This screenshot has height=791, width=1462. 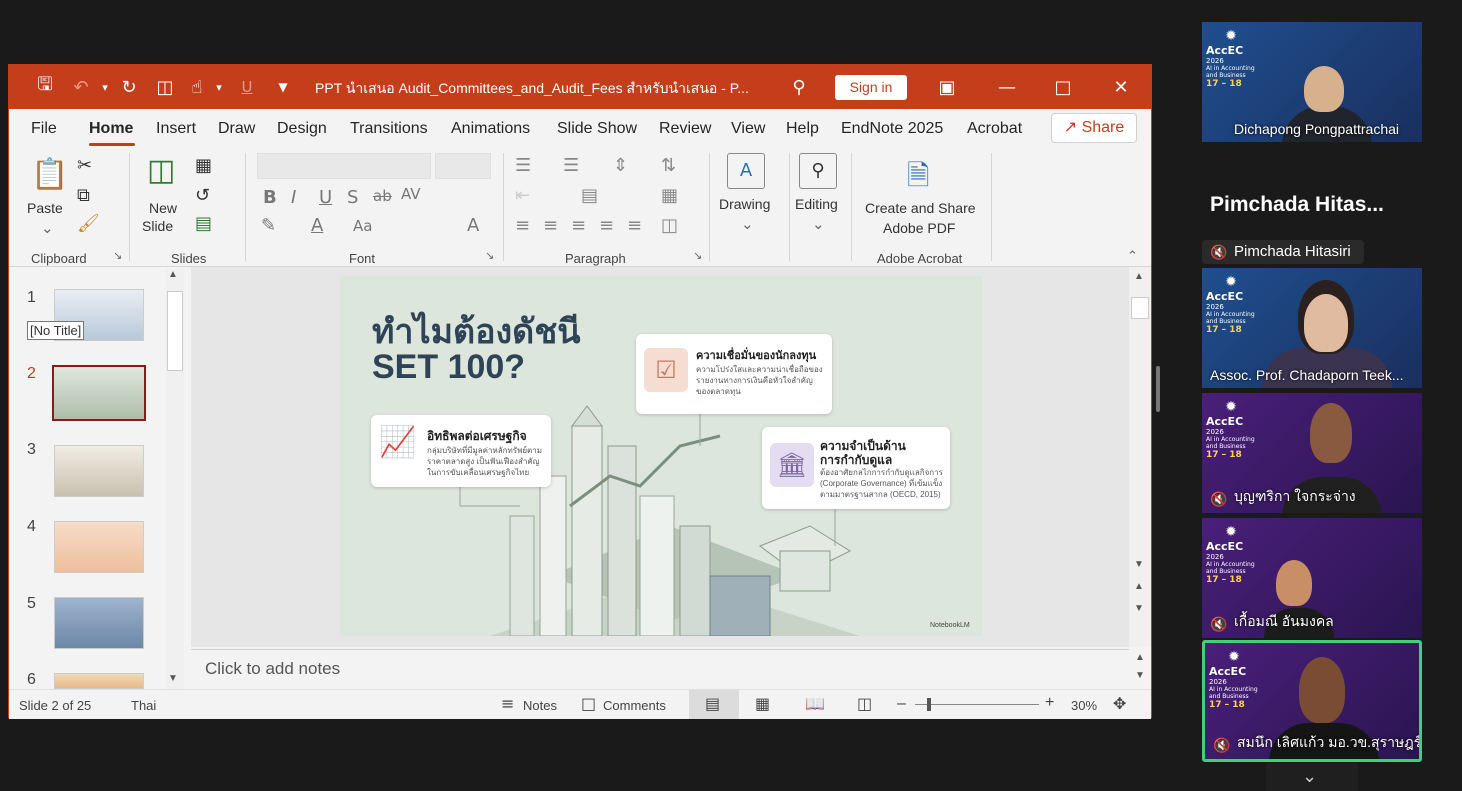 I want to click on tab-review: Review, so click(x=685, y=129).